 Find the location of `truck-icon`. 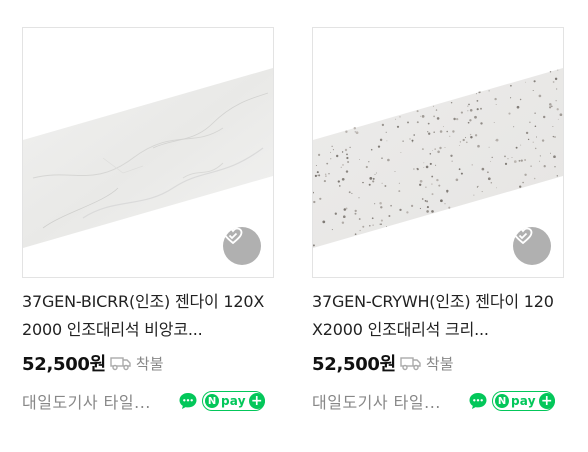

truck-icon is located at coordinates (121, 363).